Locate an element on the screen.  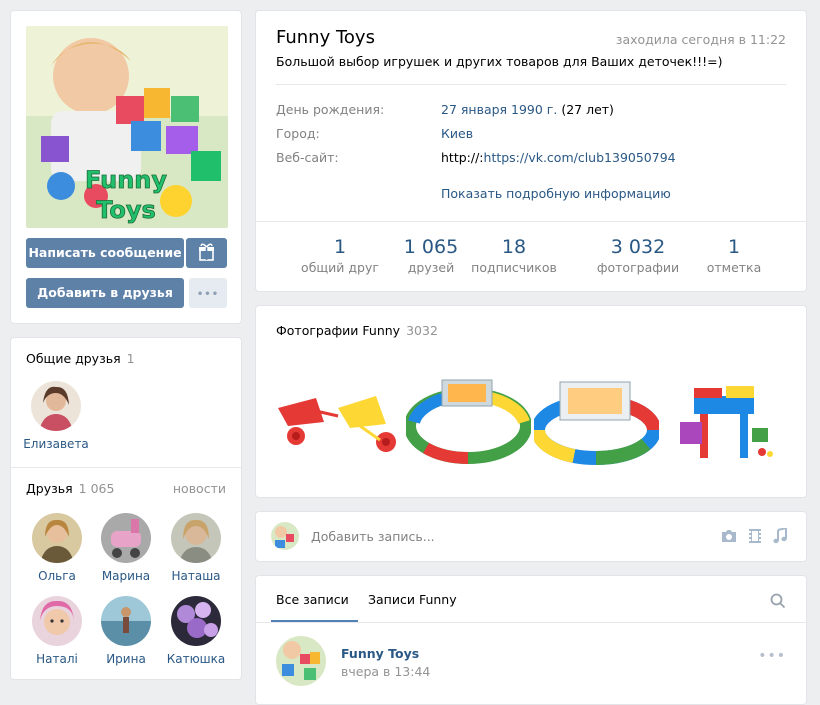
mutual-friends-heading: Общие друзья 1 is located at coordinates (80, 358).